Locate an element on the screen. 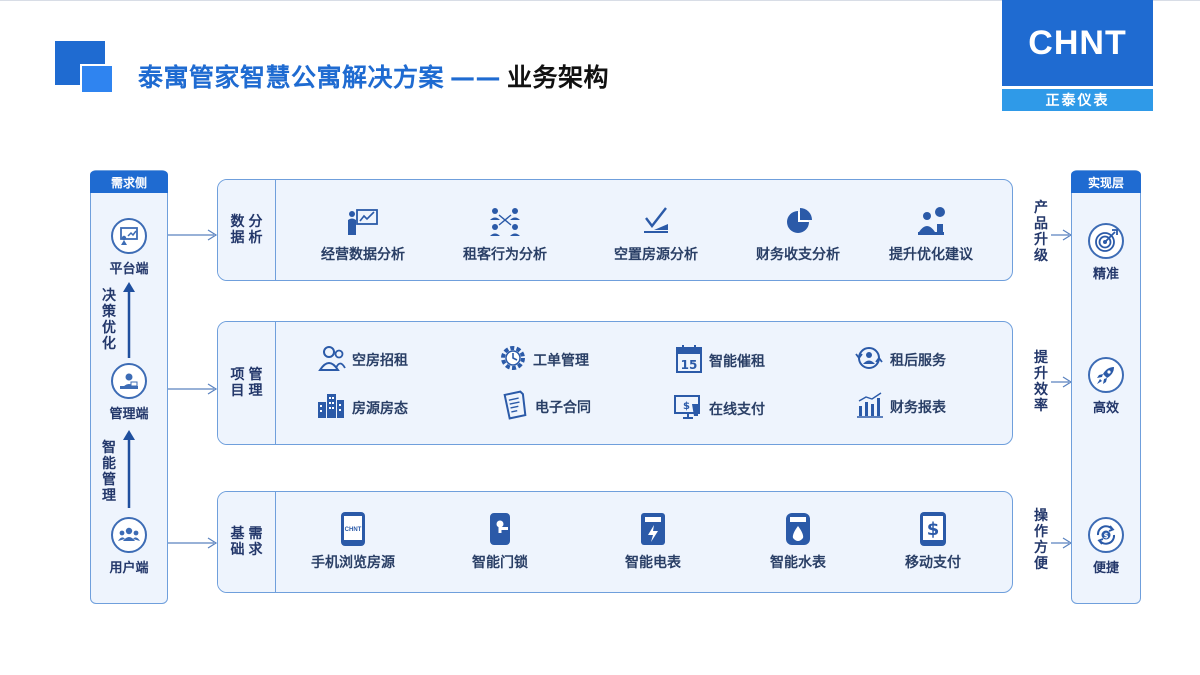  calendar-day: 15 is located at coordinates (689, 365).